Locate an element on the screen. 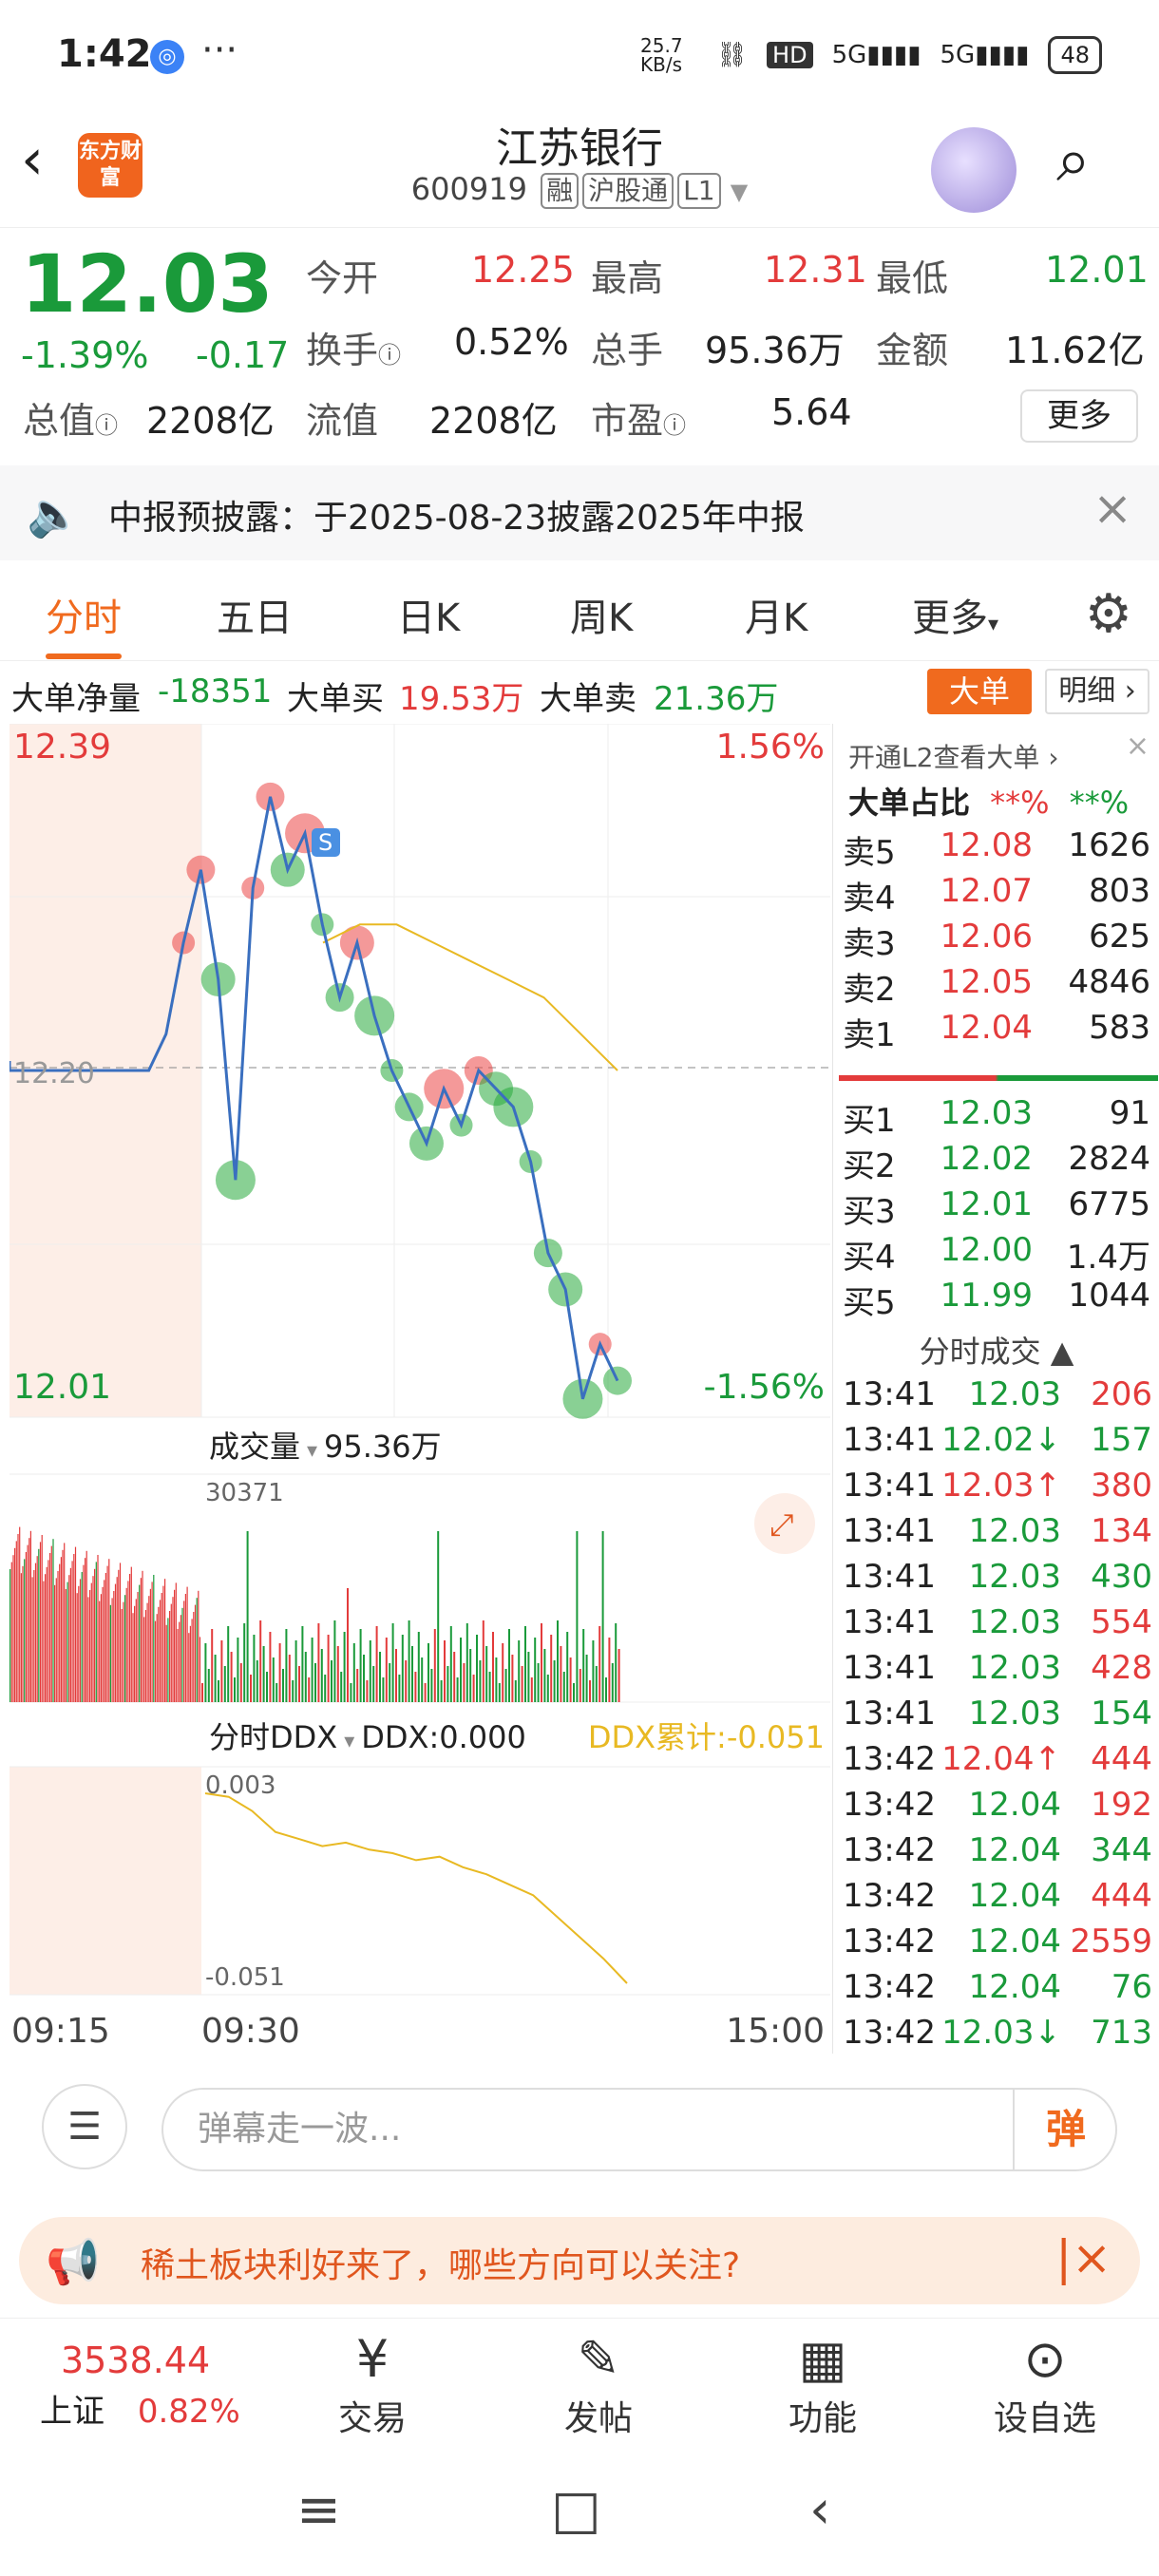 Image resolution: width=1159 pixels, height=2576 pixels. value-open: 12.25 is located at coordinates (523, 270).